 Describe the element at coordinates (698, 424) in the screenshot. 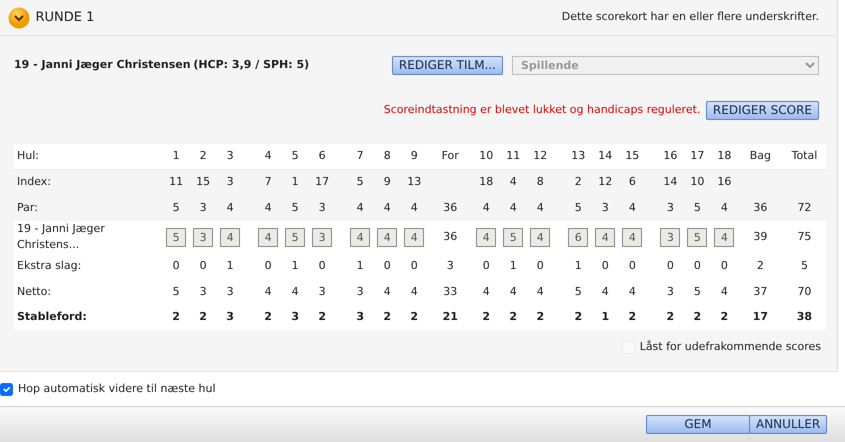

I see `save-button: GEM` at that location.